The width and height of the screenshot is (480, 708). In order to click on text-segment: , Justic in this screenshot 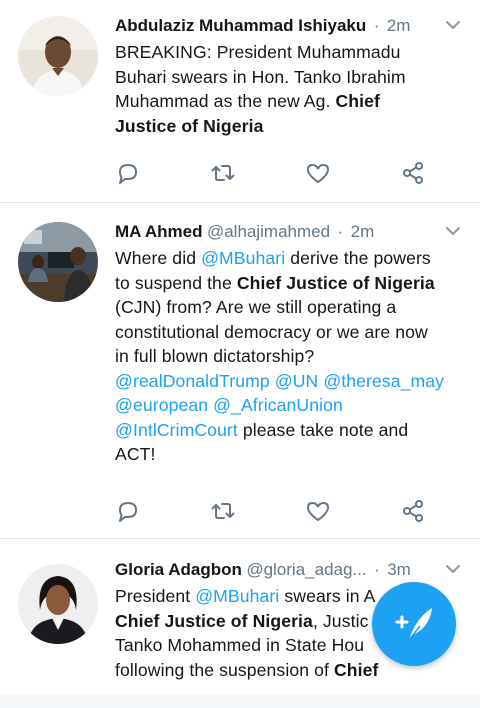, I will do `click(340, 620)`.